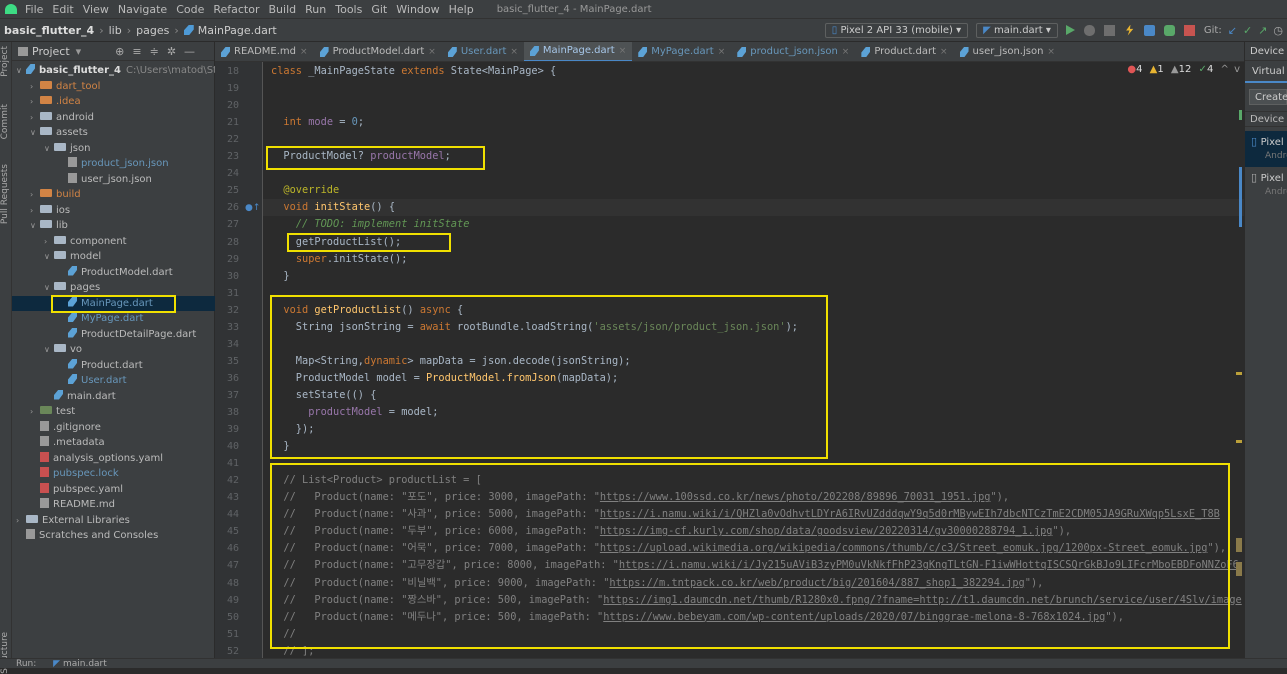 The width and height of the screenshot is (1287, 674). Describe the element at coordinates (113, 272) in the screenshot. I see `tree-item: ProductModel.dart` at that location.